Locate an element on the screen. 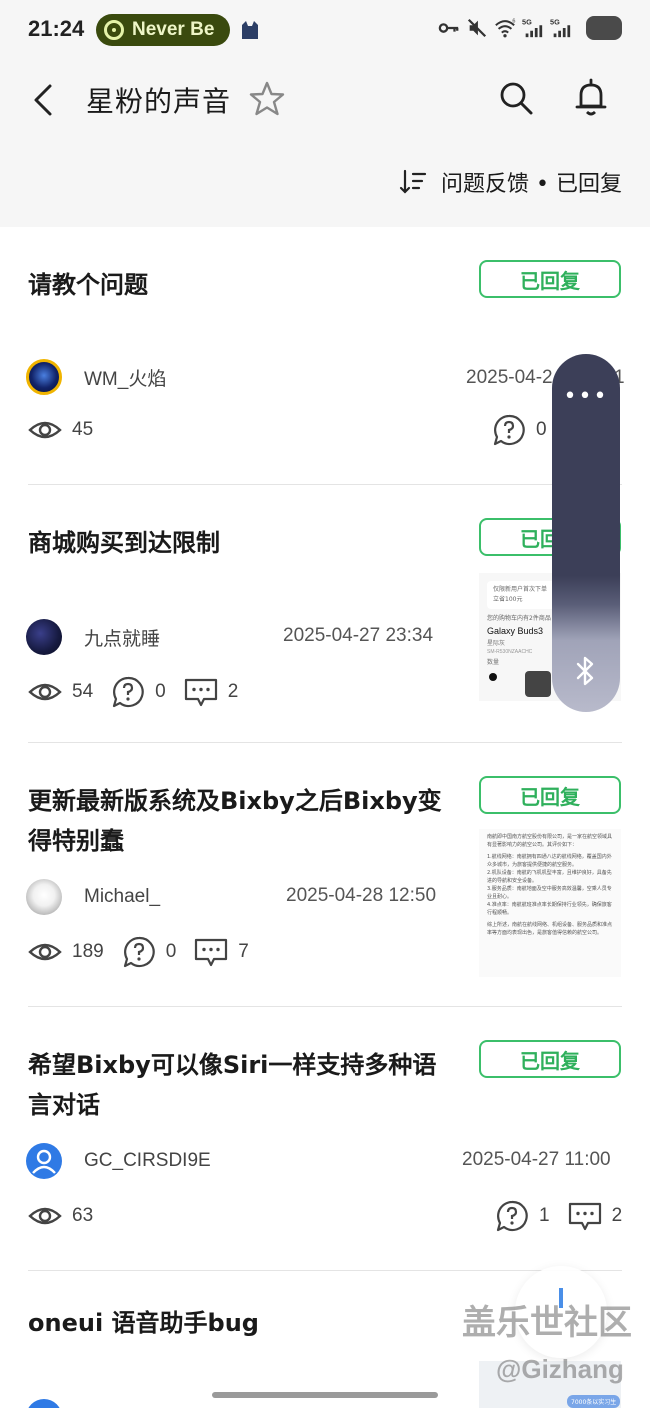  comments-count: 7 is located at coordinates (243, 951).